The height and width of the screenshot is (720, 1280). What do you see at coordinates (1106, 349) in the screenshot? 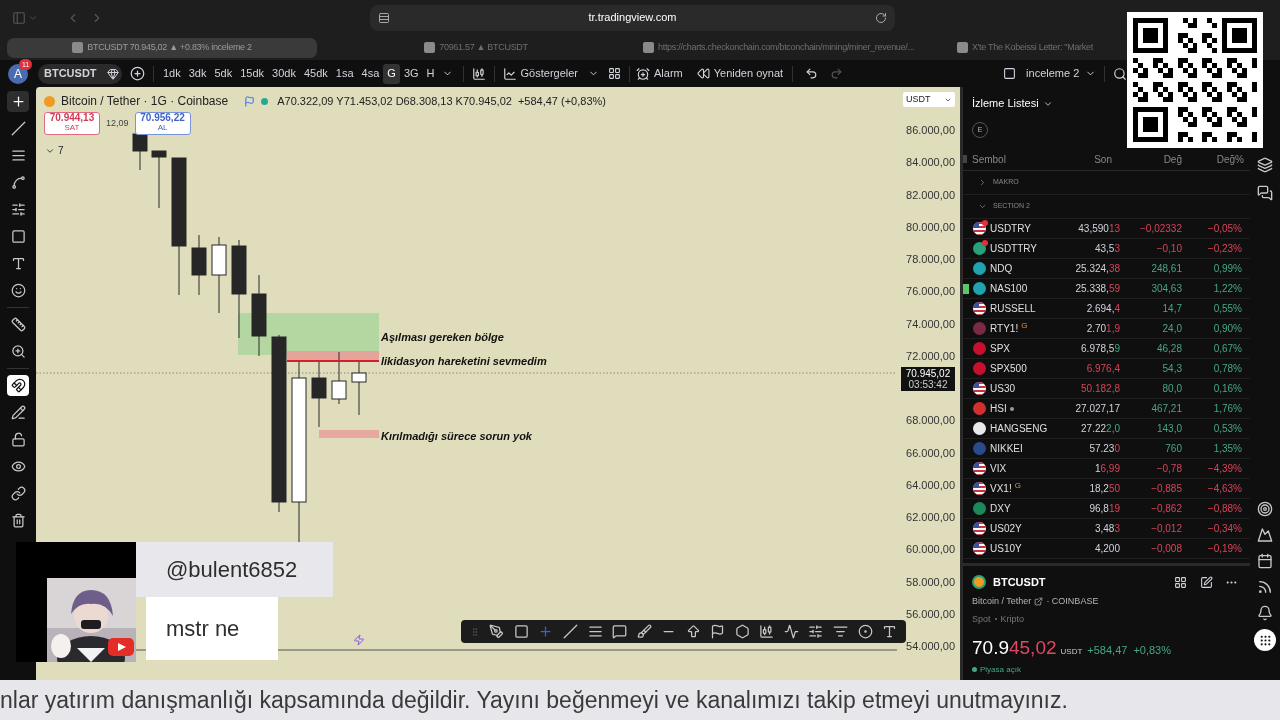
I see `watchlist-row: SPX 6.978,59 46,28 0,67%` at bounding box center [1106, 349].